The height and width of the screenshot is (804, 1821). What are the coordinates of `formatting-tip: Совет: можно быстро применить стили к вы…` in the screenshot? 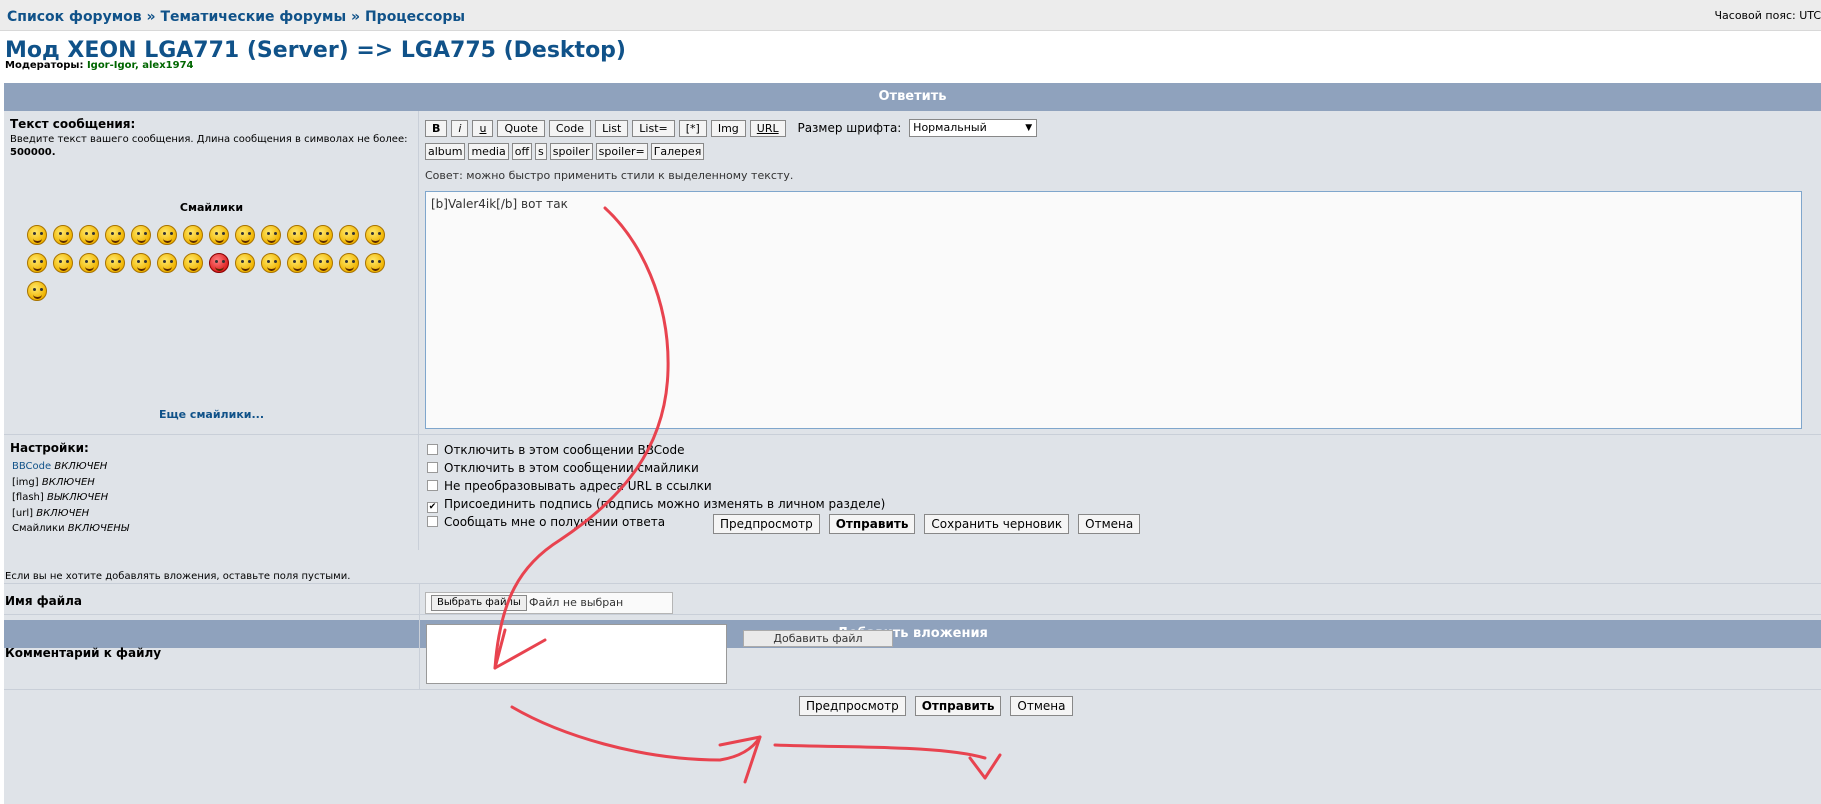 It's located at (609, 175).